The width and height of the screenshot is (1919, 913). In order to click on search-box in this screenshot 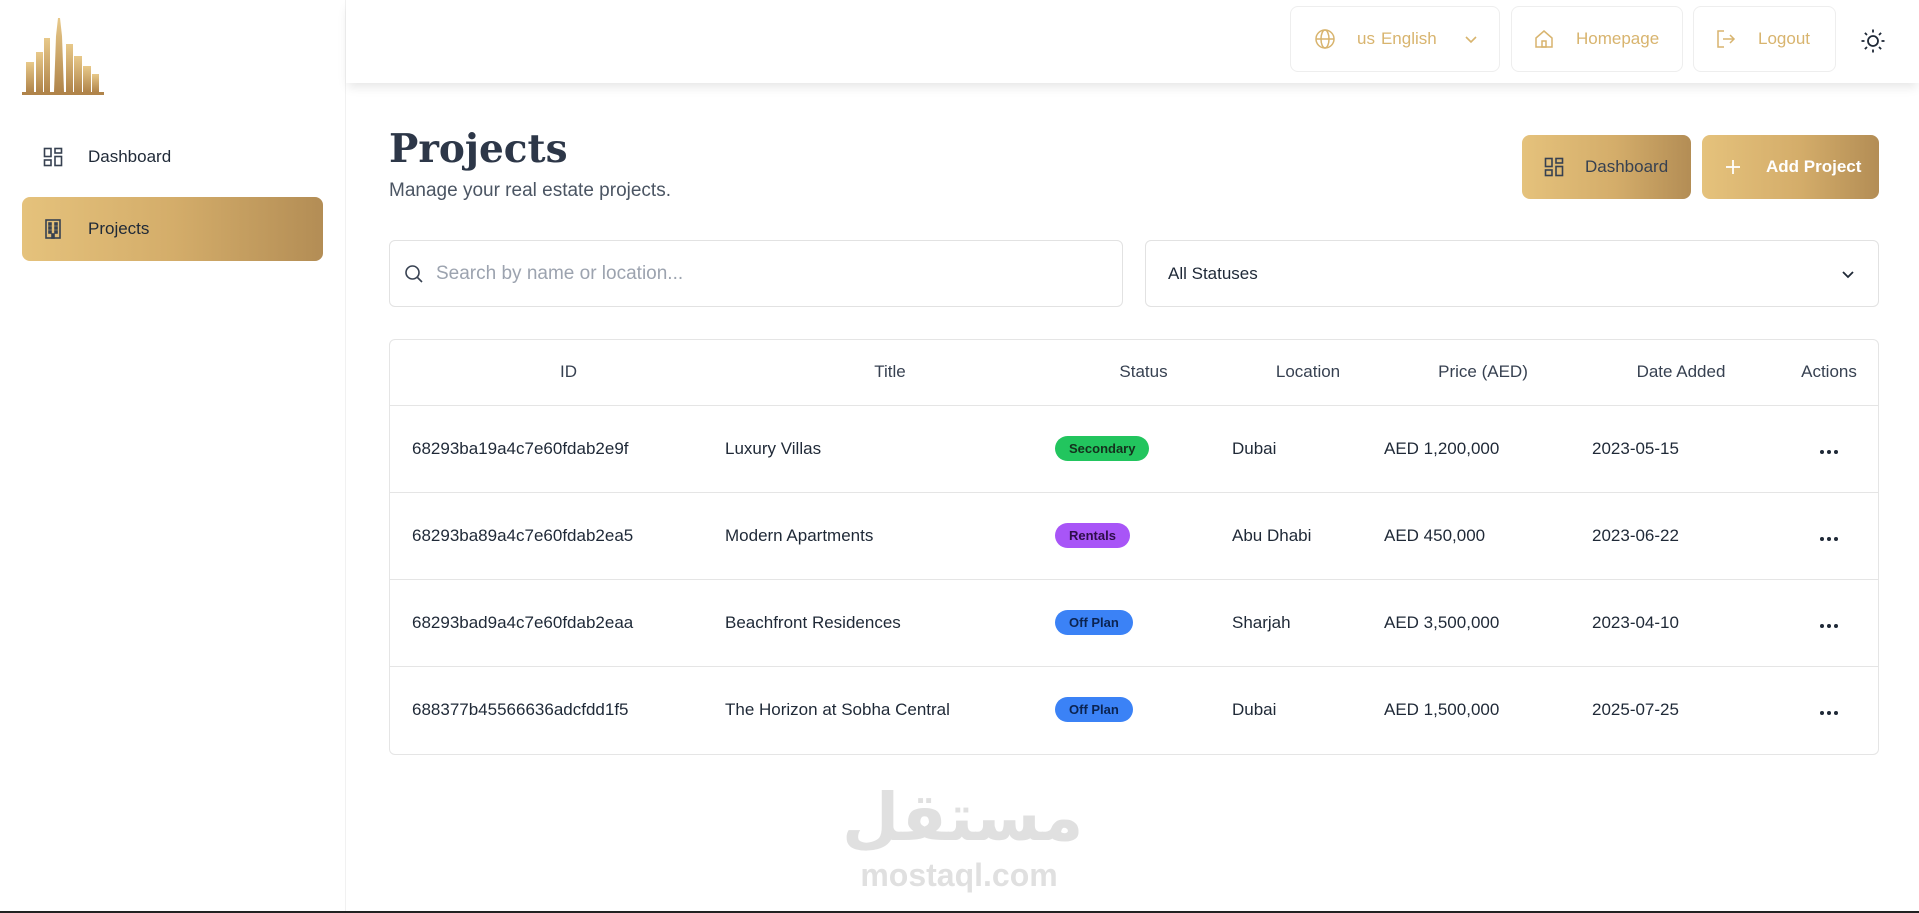, I will do `click(756, 273)`.